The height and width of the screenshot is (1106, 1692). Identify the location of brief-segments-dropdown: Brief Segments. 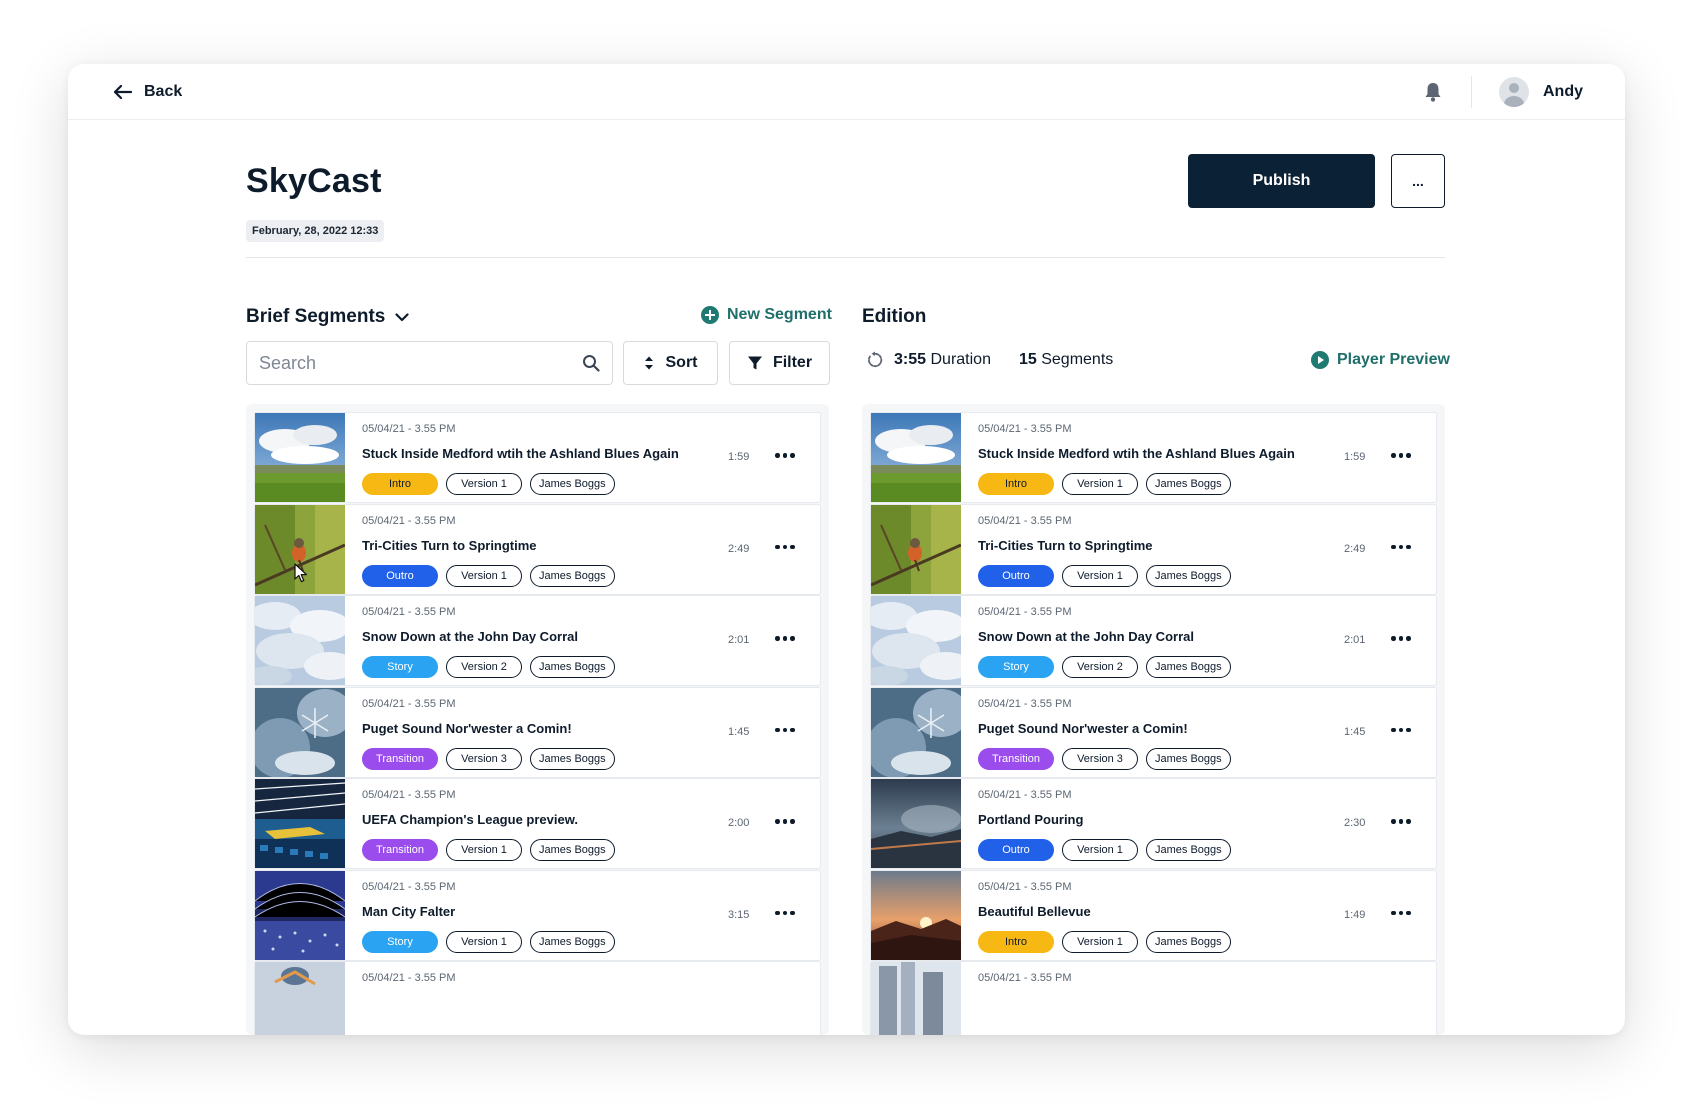
(327, 317).